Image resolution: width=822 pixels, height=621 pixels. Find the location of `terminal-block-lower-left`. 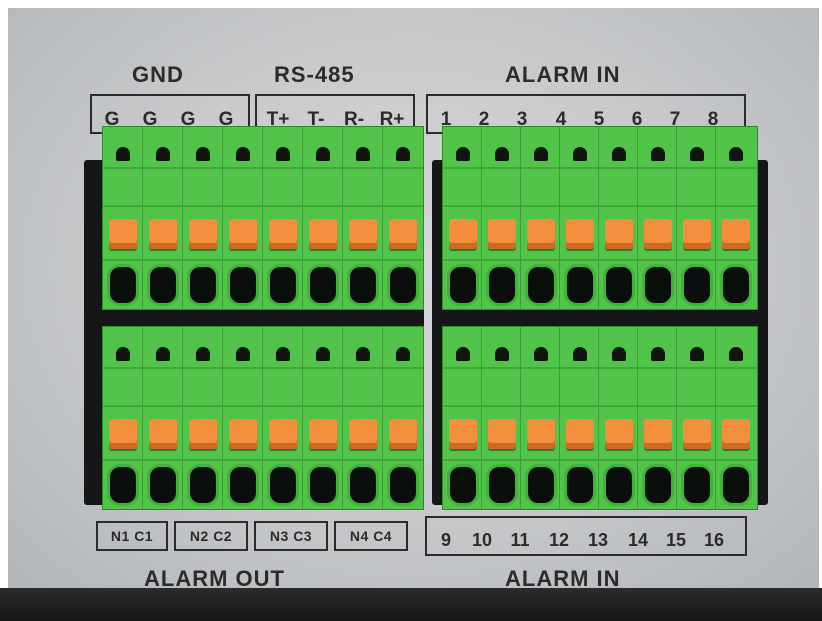

terminal-block-lower-left is located at coordinates (263, 418).